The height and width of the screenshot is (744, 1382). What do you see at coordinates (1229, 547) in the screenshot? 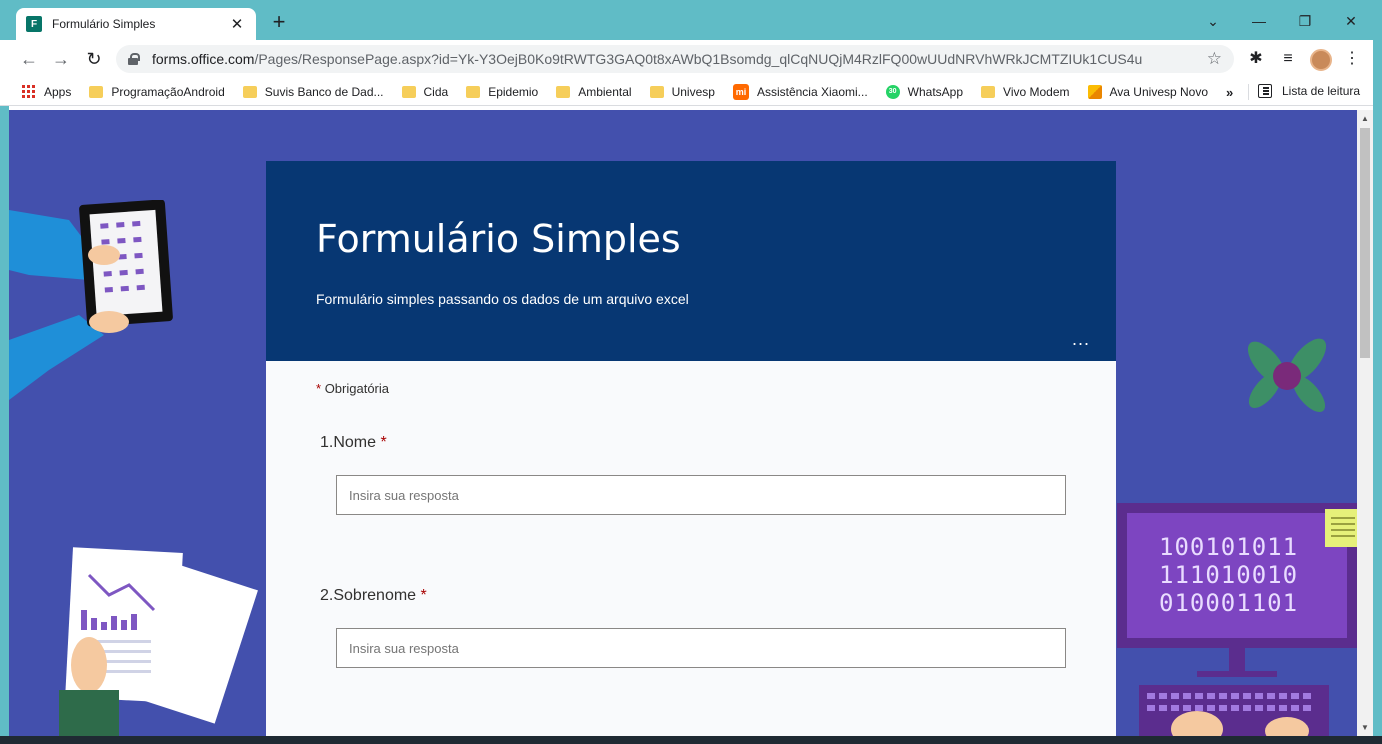
I see `binary-line: 100101011` at bounding box center [1229, 547].